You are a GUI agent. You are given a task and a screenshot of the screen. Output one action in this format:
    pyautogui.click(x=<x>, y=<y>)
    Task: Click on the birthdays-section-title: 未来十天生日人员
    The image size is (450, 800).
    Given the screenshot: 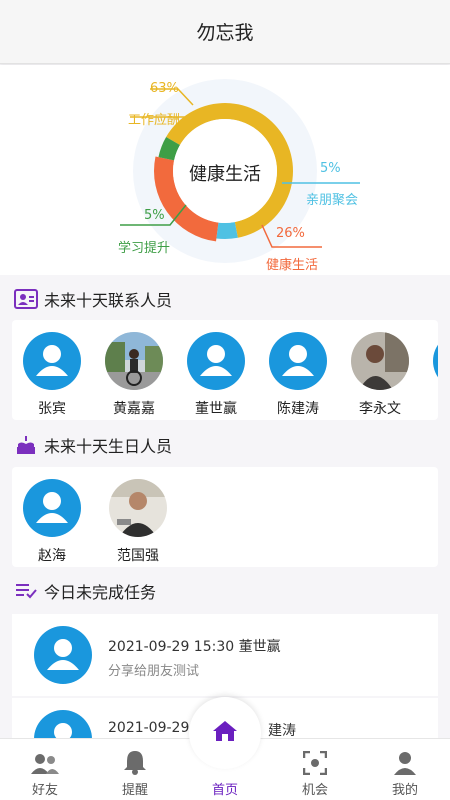 What is the action you would take?
    pyautogui.click(x=93, y=445)
    